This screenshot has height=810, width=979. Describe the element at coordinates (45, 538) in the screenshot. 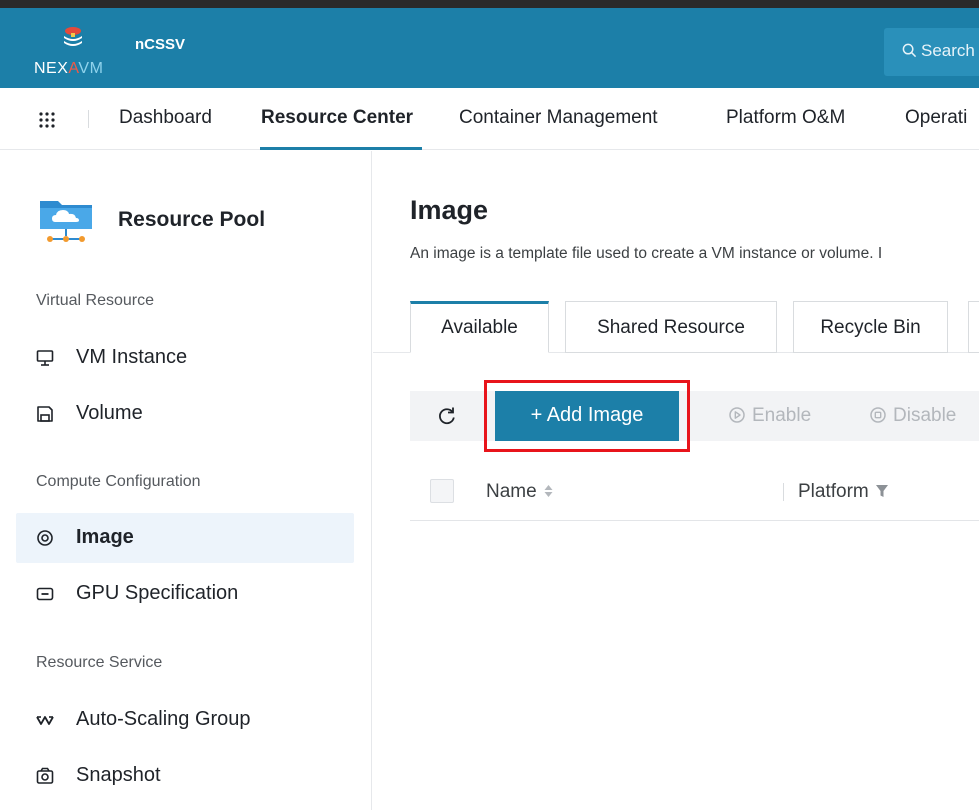

I see `image-target-icon` at that location.